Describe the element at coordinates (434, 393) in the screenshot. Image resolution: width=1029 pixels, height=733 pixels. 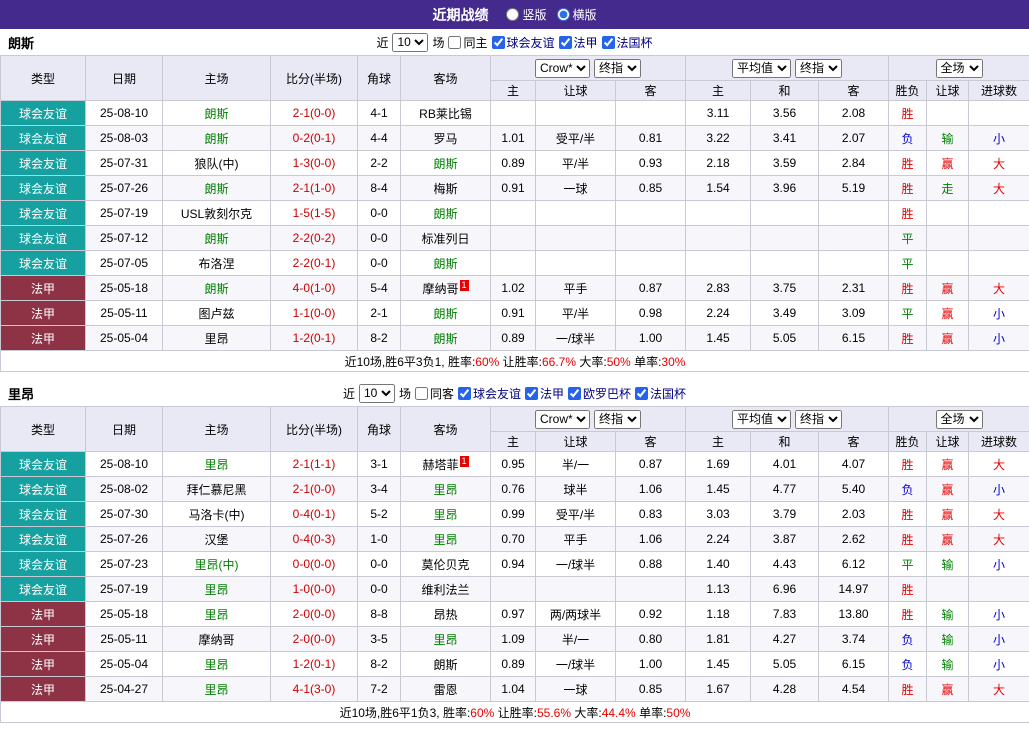
I see `filter-checkbox: 同客` at that location.